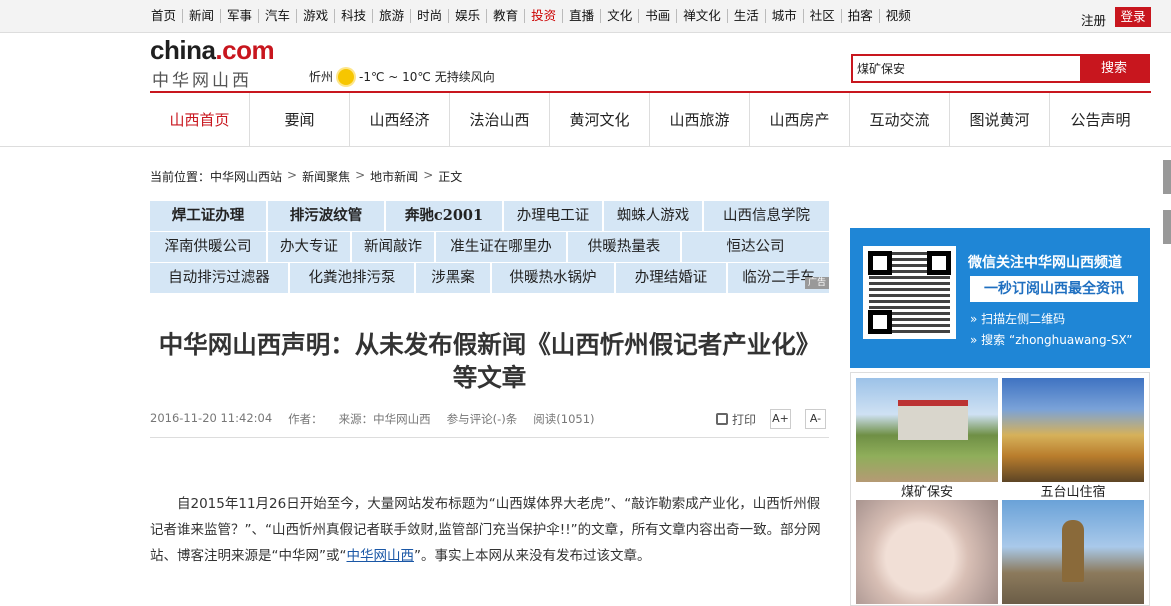 This screenshot has width=1171, height=606. Describe the element at coordinates (354, 16) in the screenshot. I see `topnav-item: 科技` at that location.